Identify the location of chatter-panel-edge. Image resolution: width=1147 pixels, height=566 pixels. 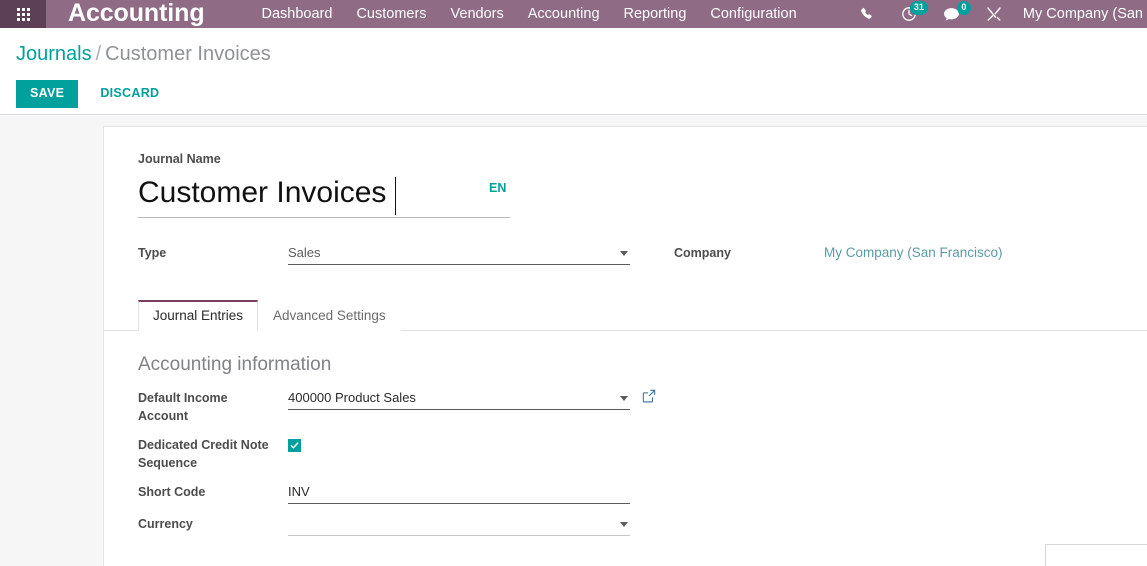
(1096, 555).